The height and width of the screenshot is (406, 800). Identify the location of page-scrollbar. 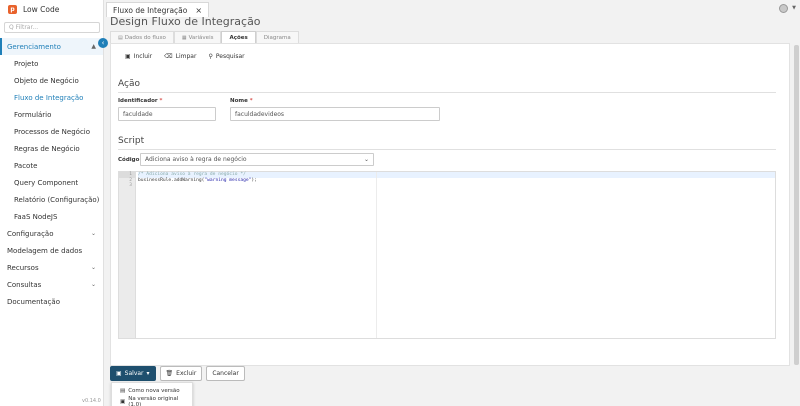
(796, 211).